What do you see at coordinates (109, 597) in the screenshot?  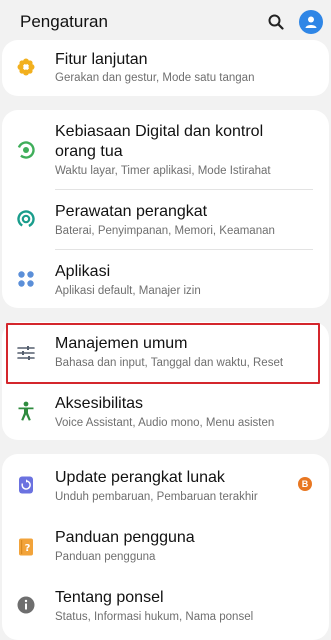 I see `item-title: Tentang ponsel` at bounding box center [109, 597].